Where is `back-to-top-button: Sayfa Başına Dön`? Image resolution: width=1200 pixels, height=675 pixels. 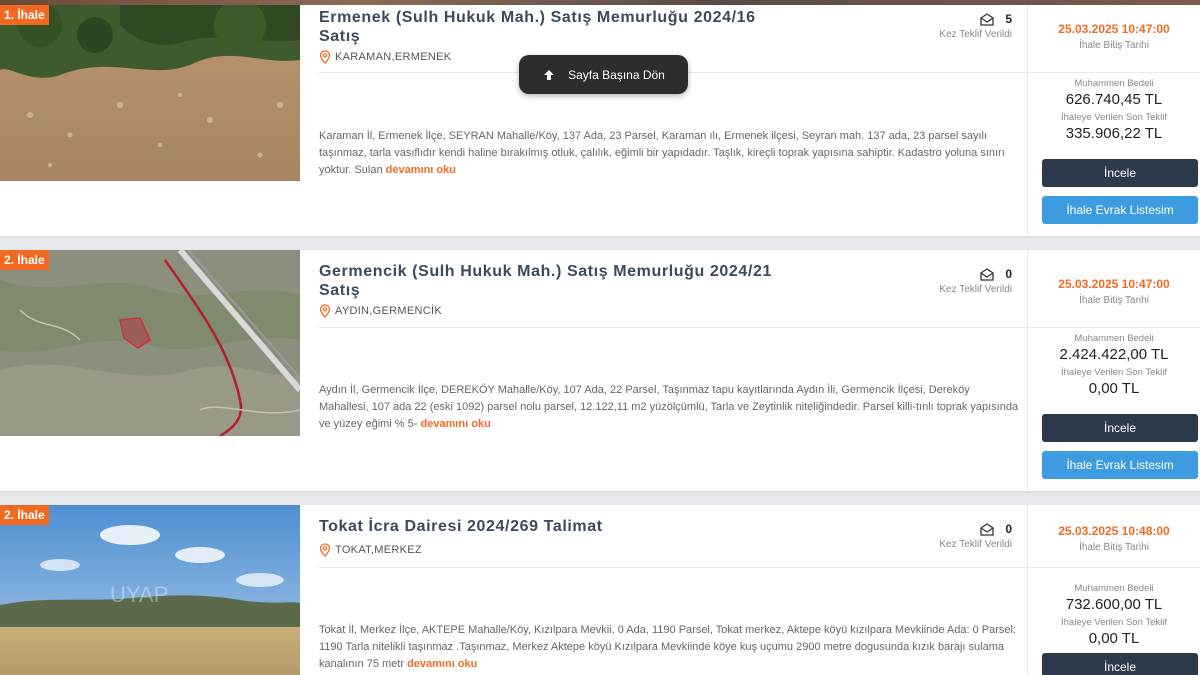 back-to-top-button: Sayfa Başına Dön is located at coordinates (603, 74).